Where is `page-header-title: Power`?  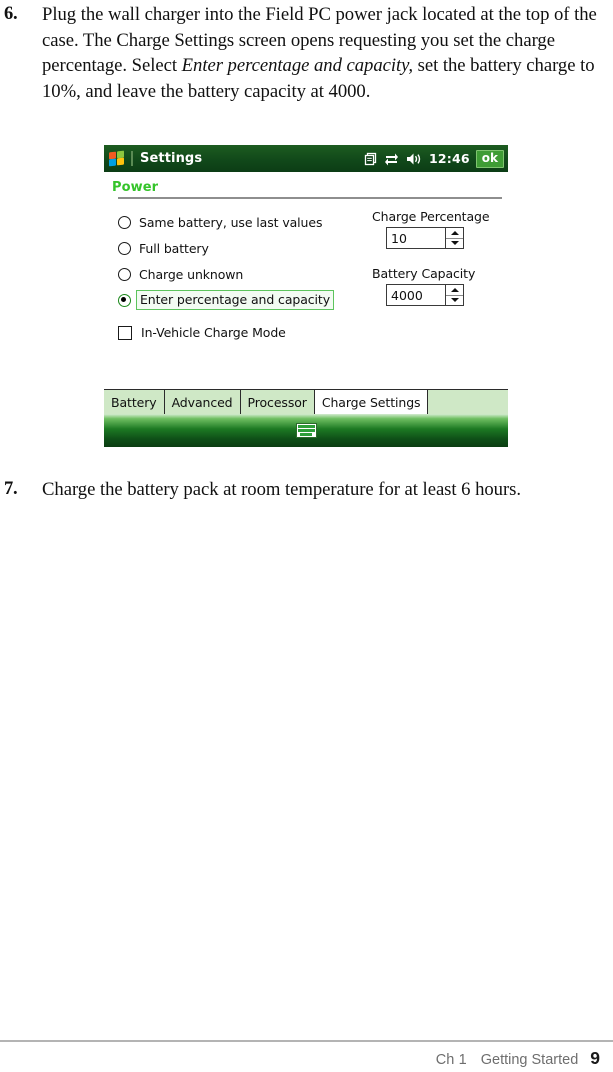 page-header-title: Power is located at coordinates (135, 187).